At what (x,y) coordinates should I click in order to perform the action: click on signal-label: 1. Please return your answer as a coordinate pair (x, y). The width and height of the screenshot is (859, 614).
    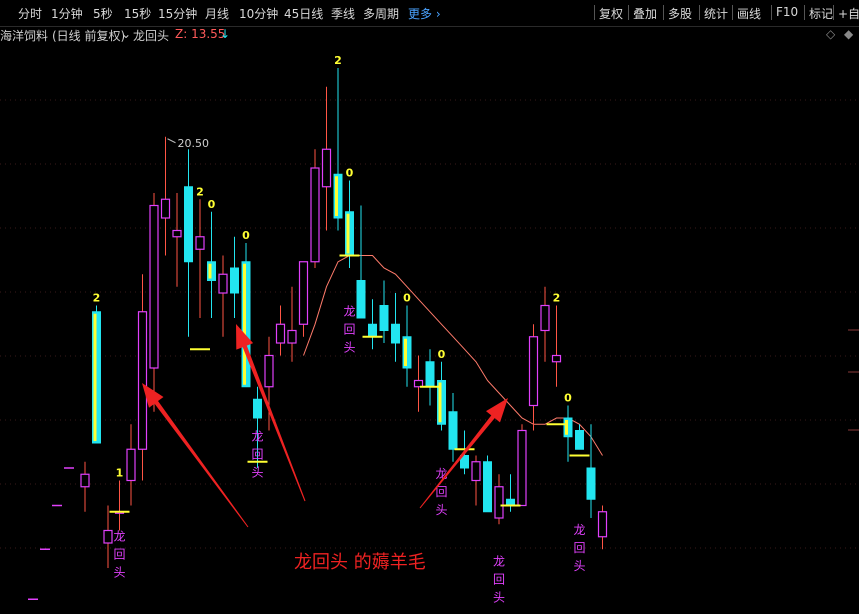
    Looking at the image, I should click on (120, 473).